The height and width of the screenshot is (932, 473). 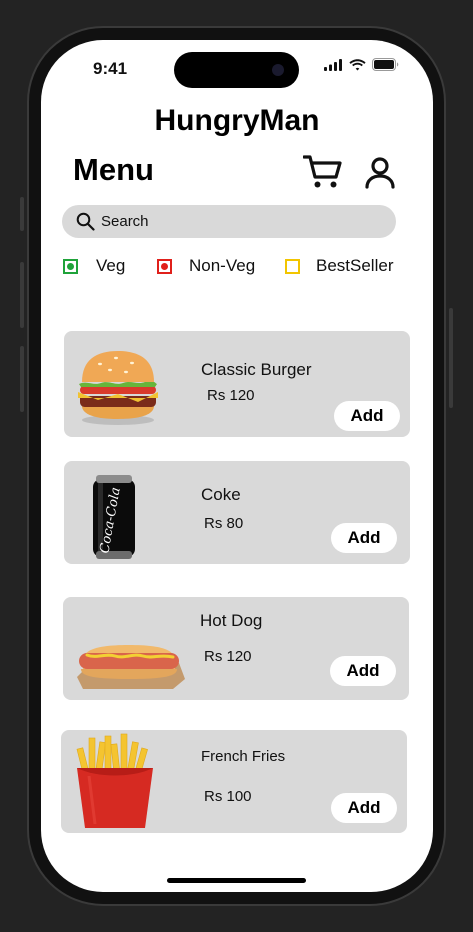 I want to click on item-price: Rs 100, so click(x=228, y=796).